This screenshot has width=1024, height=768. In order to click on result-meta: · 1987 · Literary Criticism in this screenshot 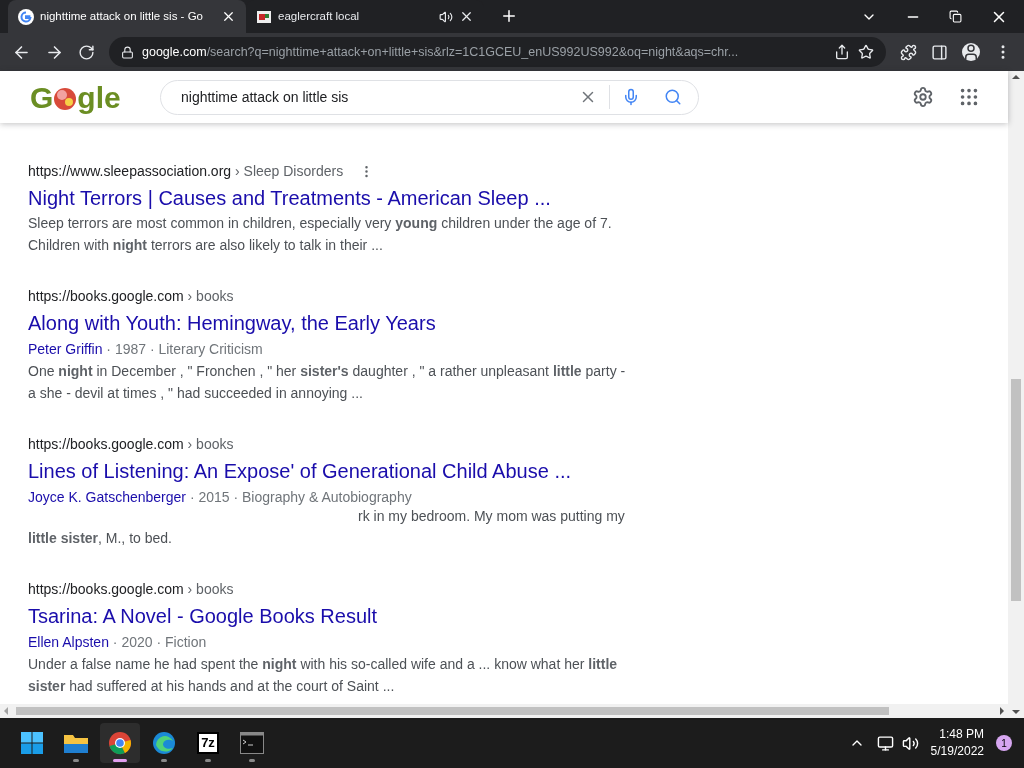, I will do `click(184, 349)`.